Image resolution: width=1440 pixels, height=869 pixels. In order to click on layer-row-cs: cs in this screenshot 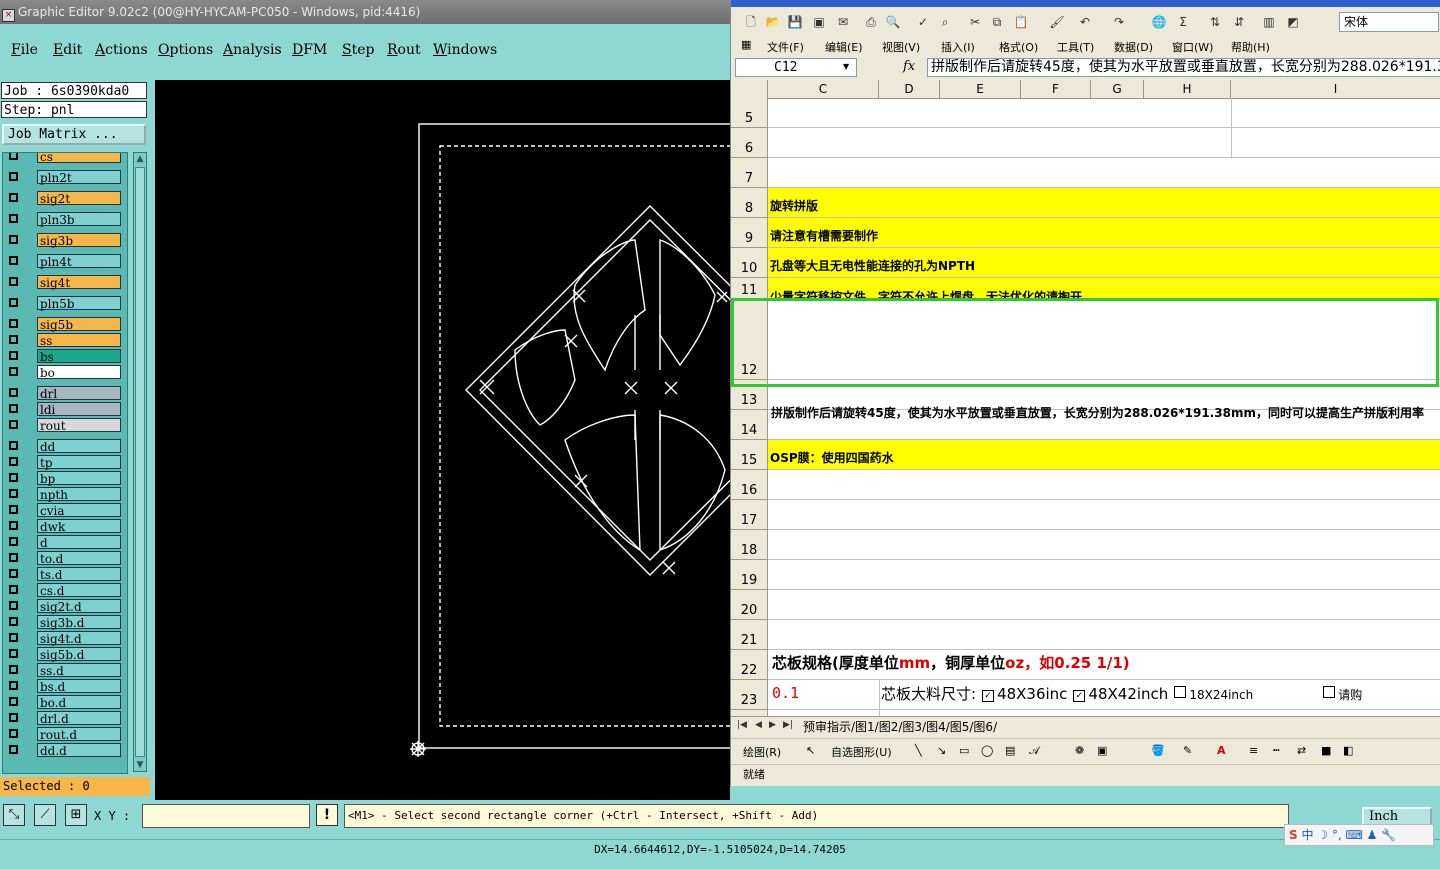, I will do `click(64, 158)`.